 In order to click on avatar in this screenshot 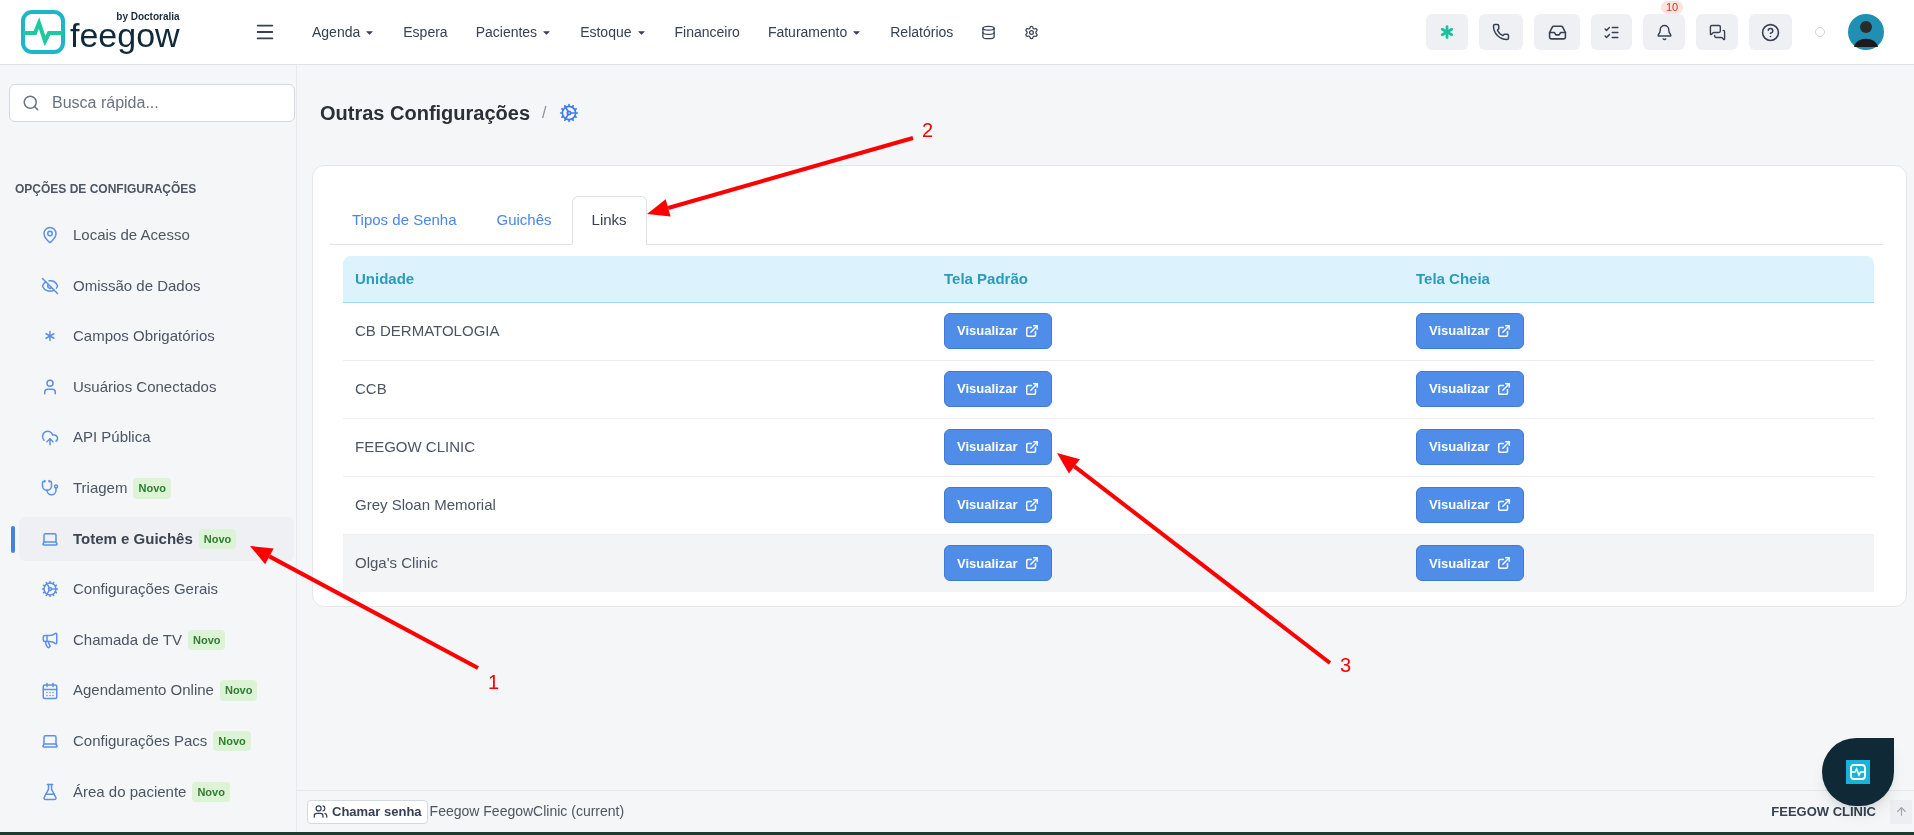, I will do `click(1866, 32)`.